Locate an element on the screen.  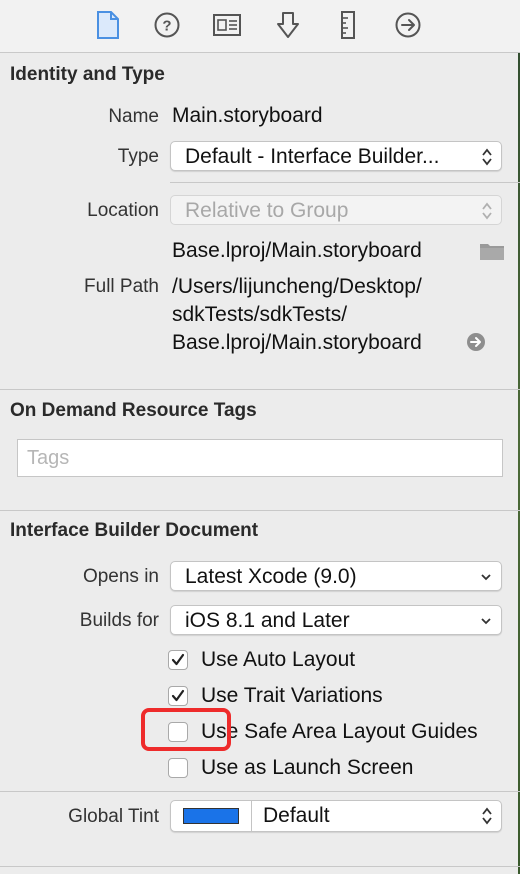
opens-in-label: Opens in is located at coordinates (120, 576).